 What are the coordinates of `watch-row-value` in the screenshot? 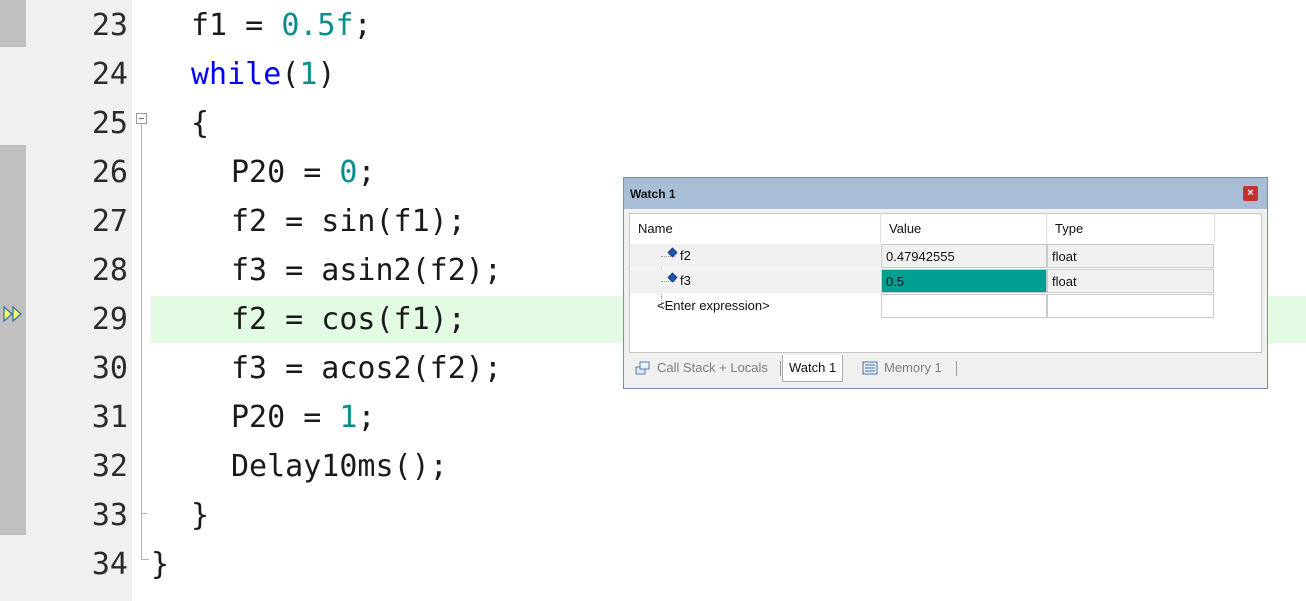 It's located at (964, 306).